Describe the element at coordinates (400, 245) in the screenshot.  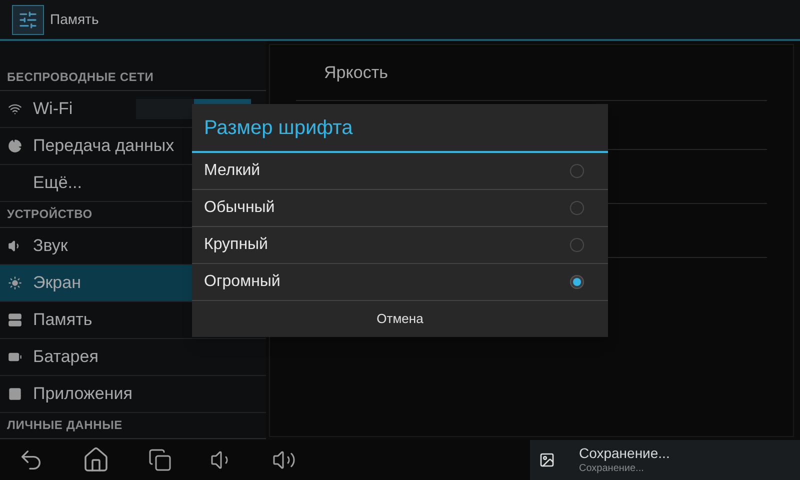
I see `radio-option: Крупный` at that location.